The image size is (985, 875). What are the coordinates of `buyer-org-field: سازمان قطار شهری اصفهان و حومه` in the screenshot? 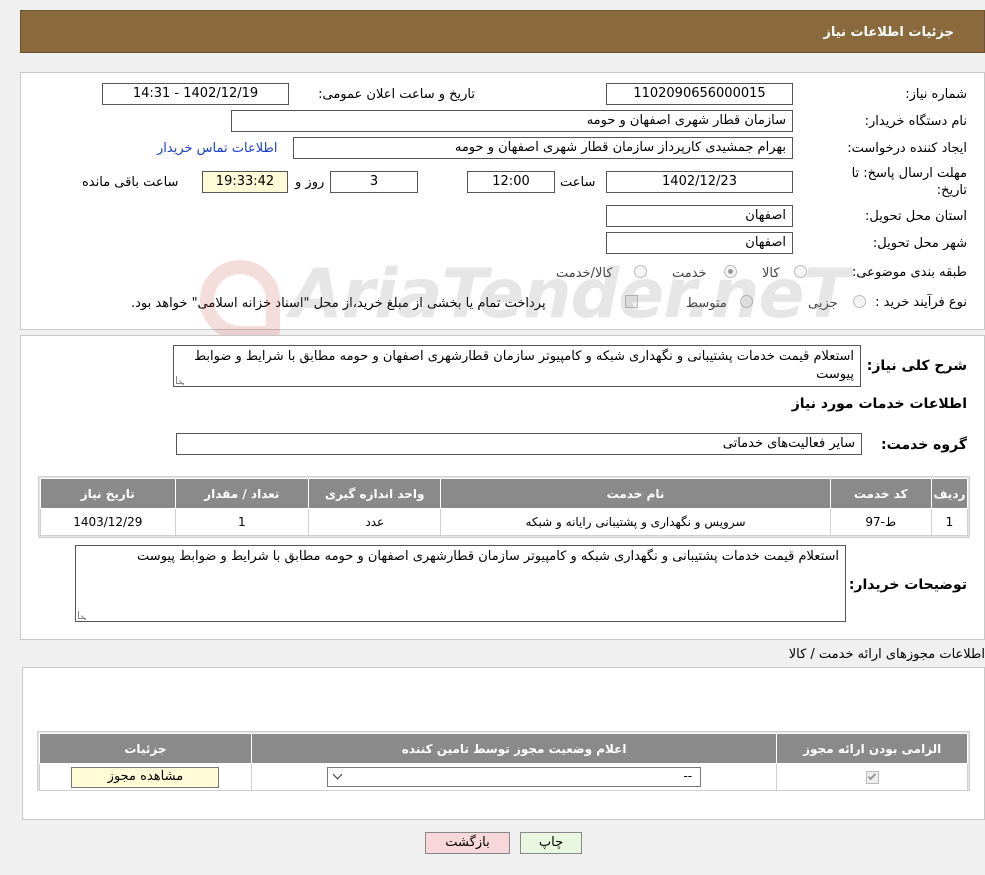 It's located at (512, 121).